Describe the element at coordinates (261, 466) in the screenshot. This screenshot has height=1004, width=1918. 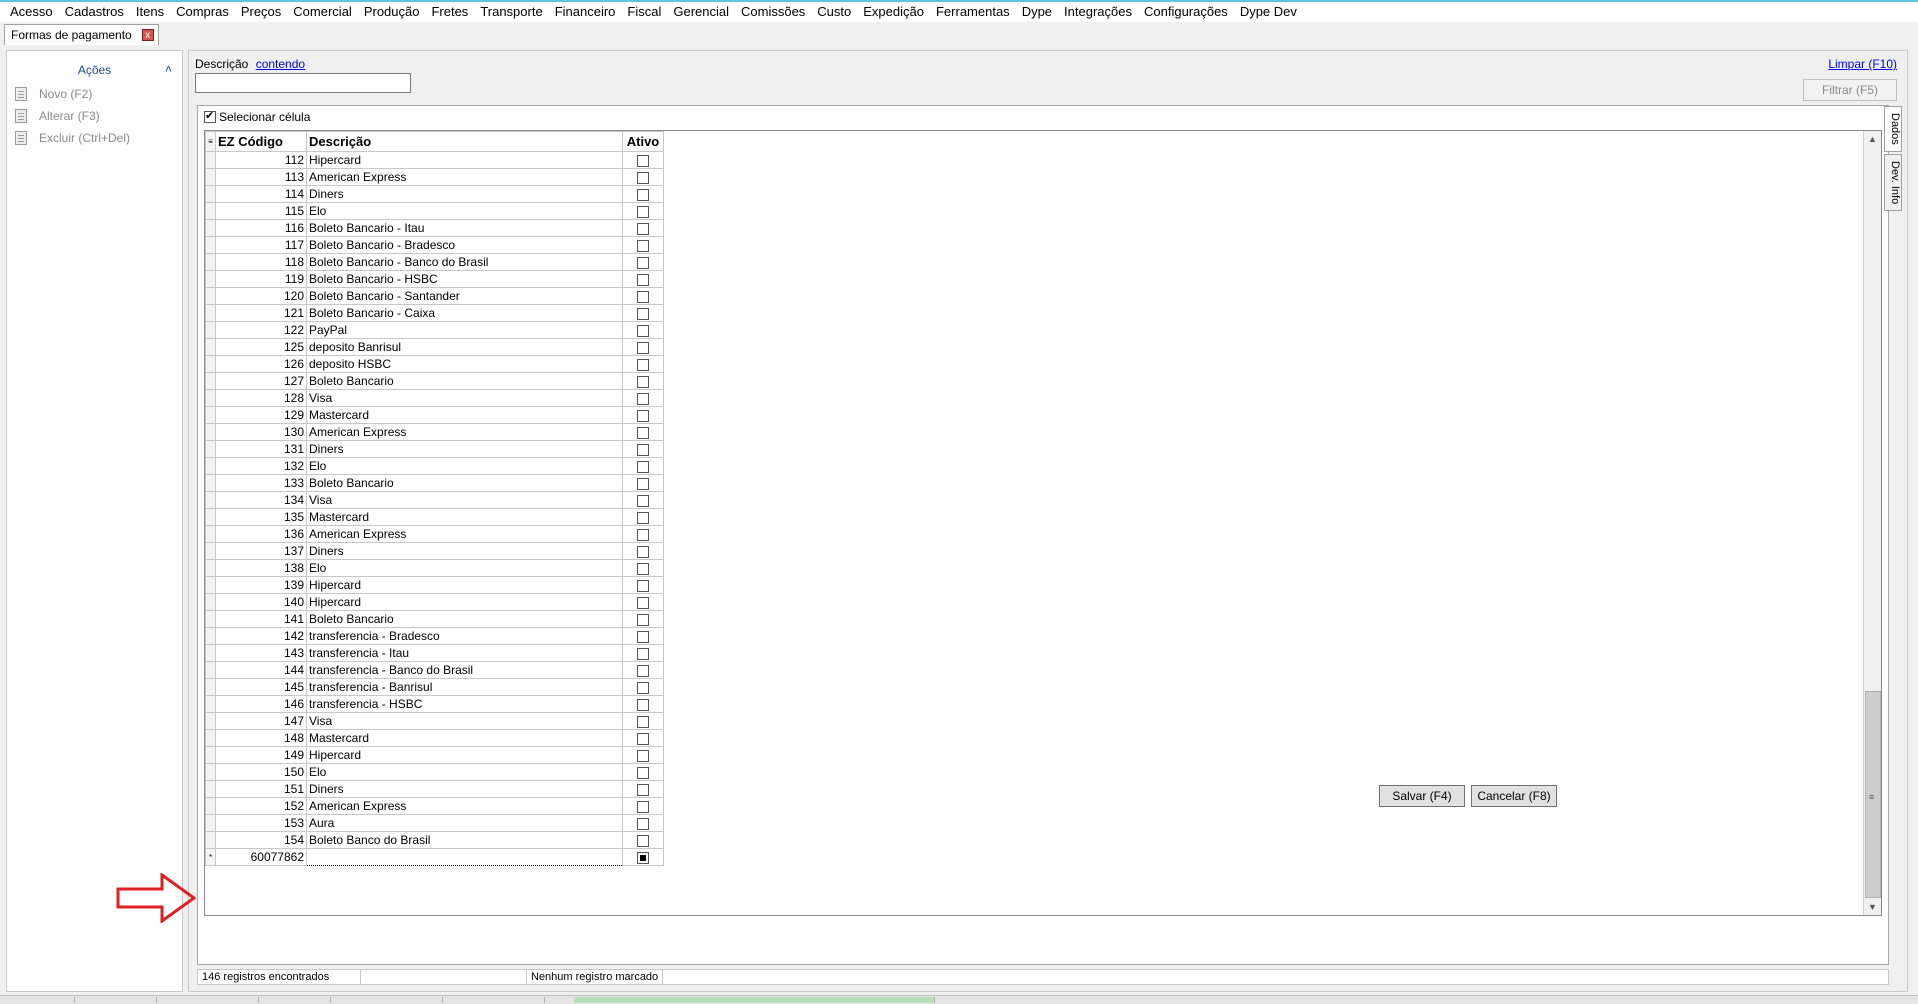
I see `cell-code: 132` at that location.